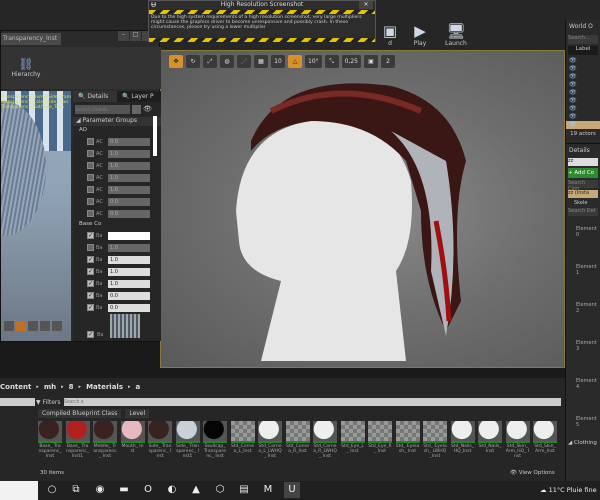  Describe the element at coordinates (583, 162) in the screenshot. I see `actor-name-input: zz` at that location.